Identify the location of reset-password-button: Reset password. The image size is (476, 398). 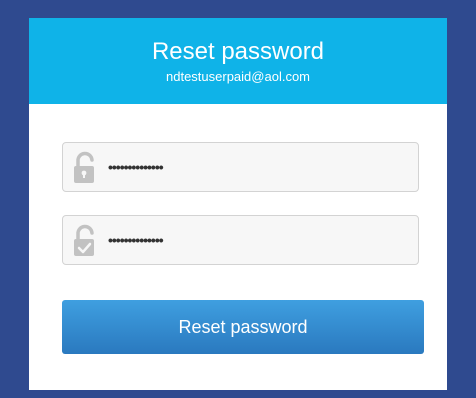
(243, 327).